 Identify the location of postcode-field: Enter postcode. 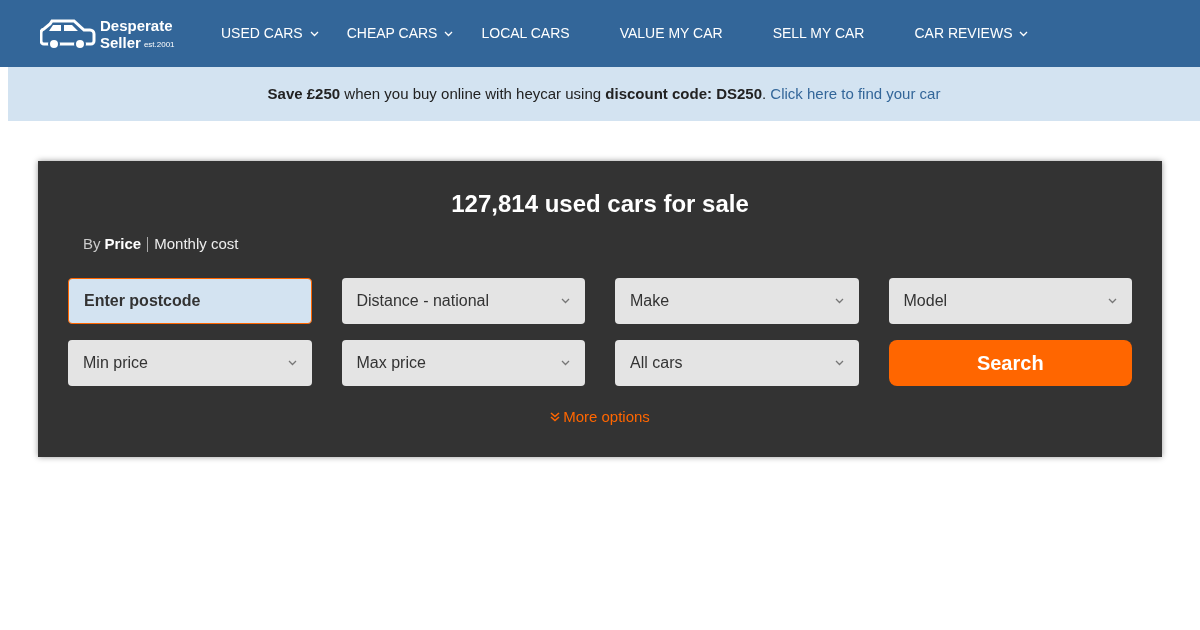
(190, 300).